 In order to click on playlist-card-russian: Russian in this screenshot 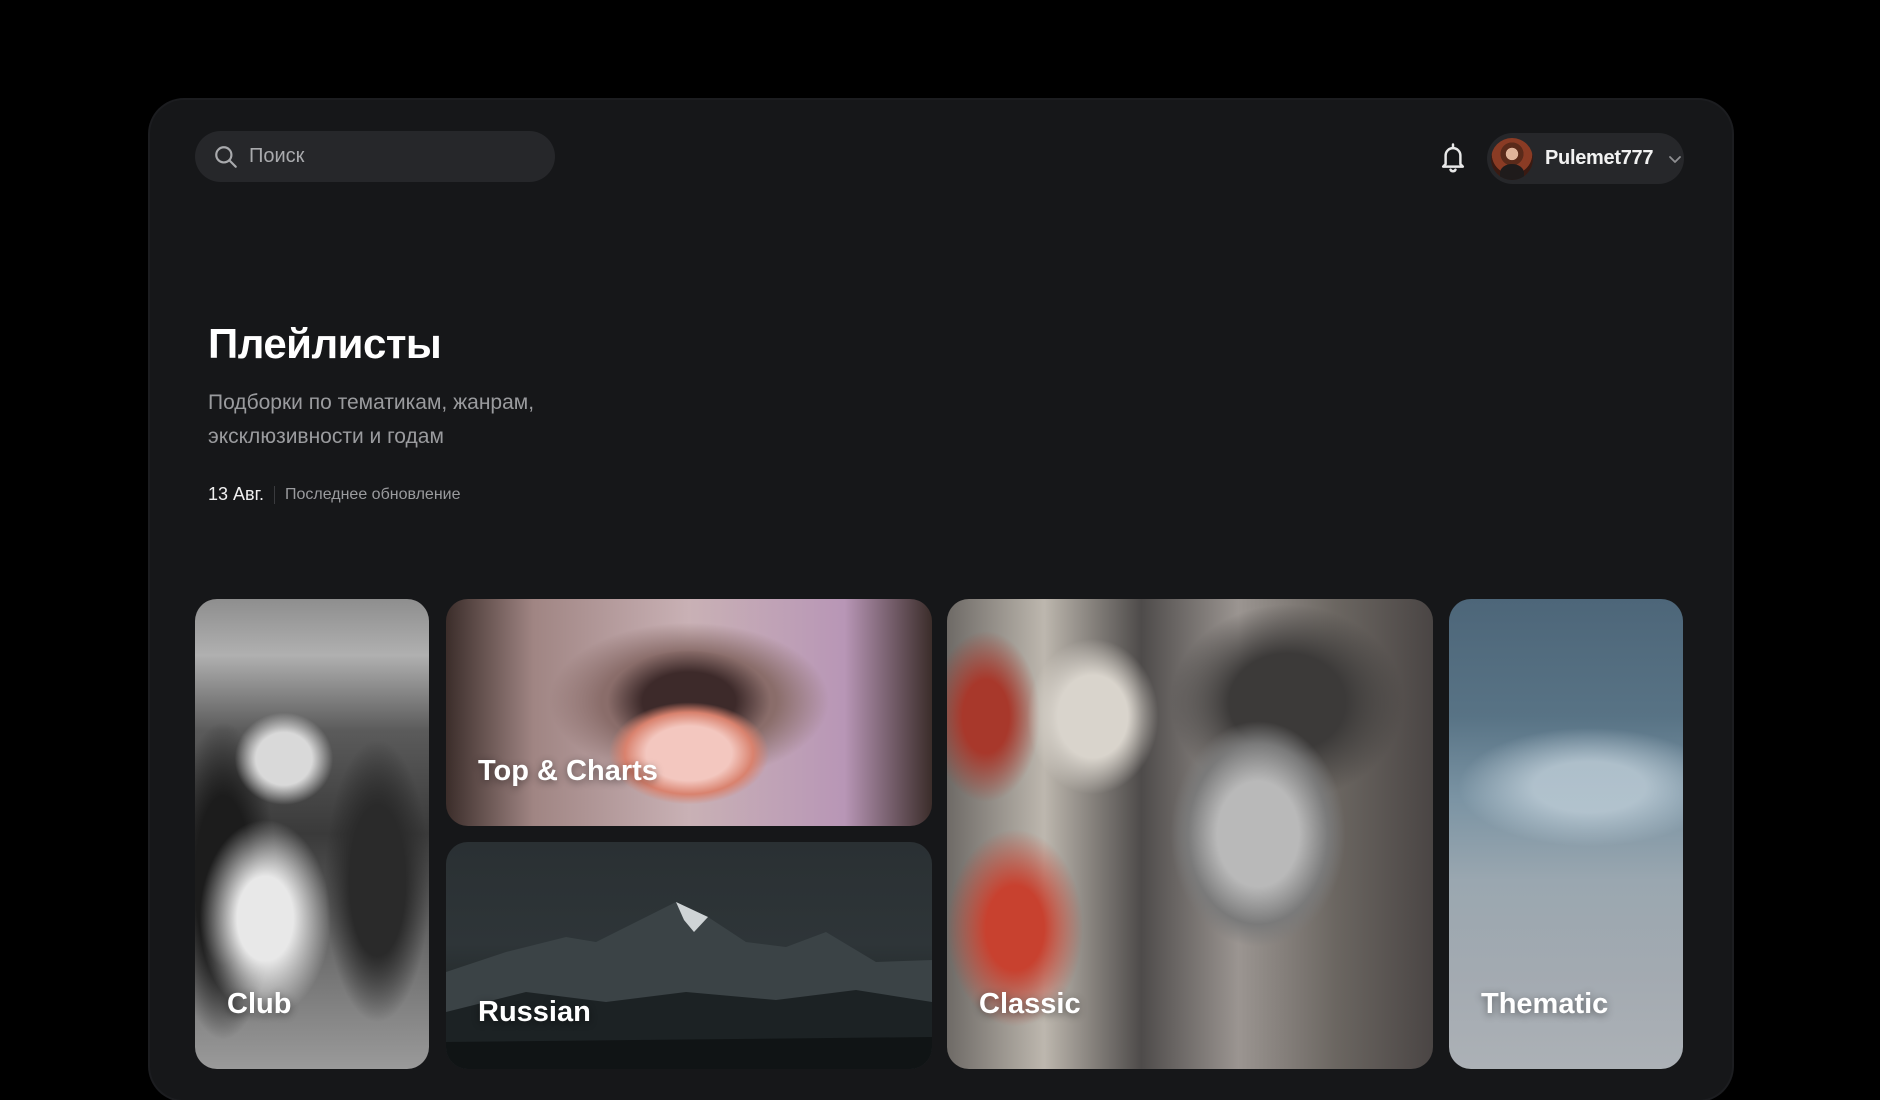, I will do `click(689, 955)`.